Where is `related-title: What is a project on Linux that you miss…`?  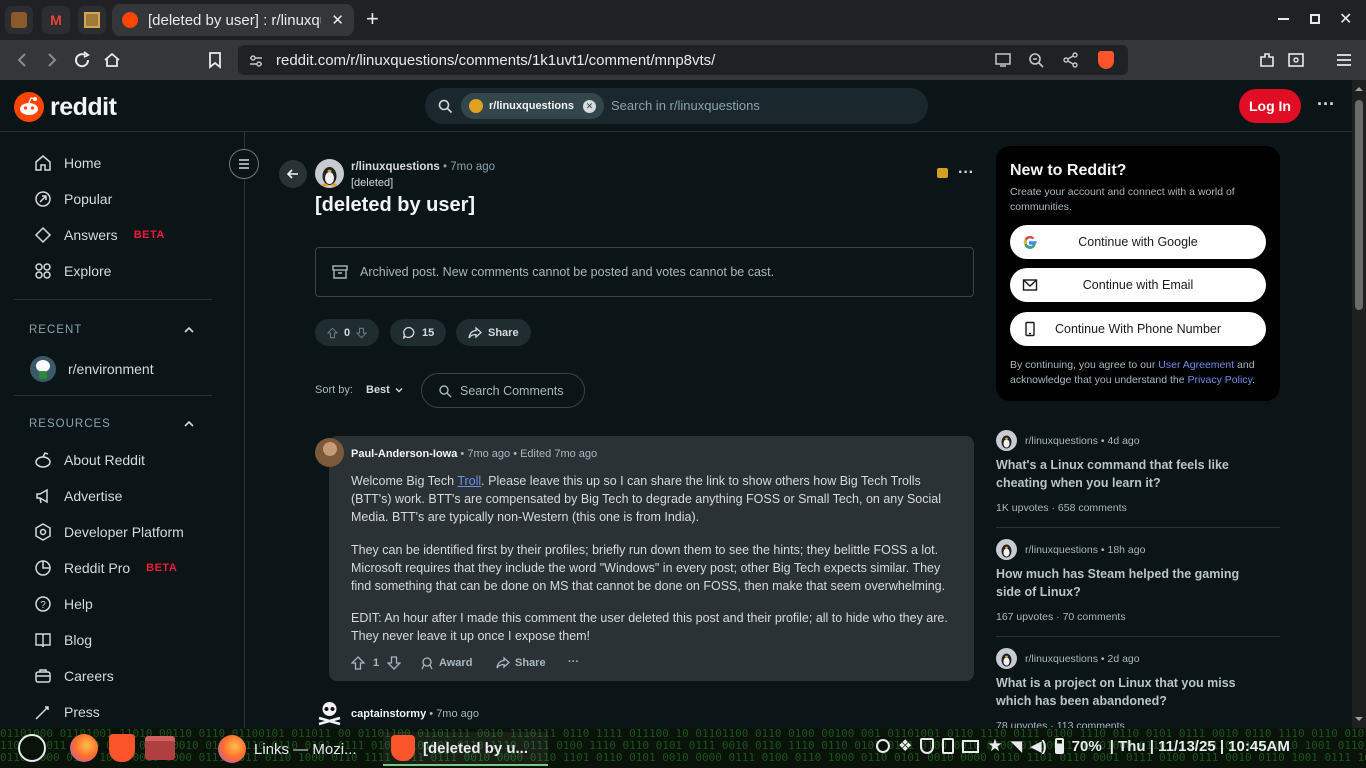
related-title: What is a project on Linux that you miss… is located at coordinates (1126, 692).